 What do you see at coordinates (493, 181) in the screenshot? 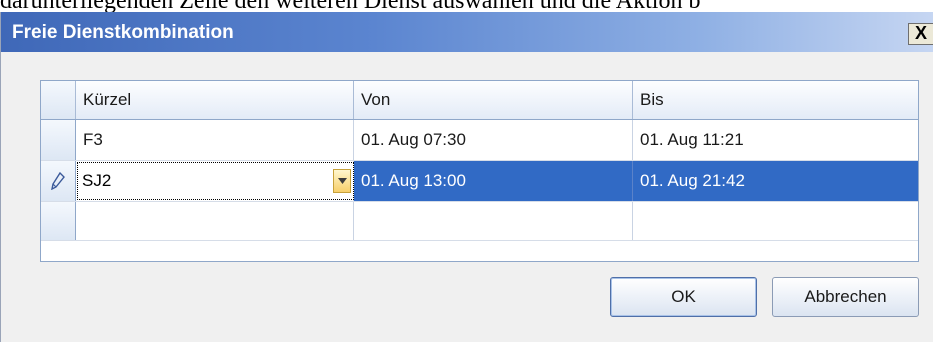
I see `cell-von: 01. Aug 13:00` at bounding box center [493, 181].